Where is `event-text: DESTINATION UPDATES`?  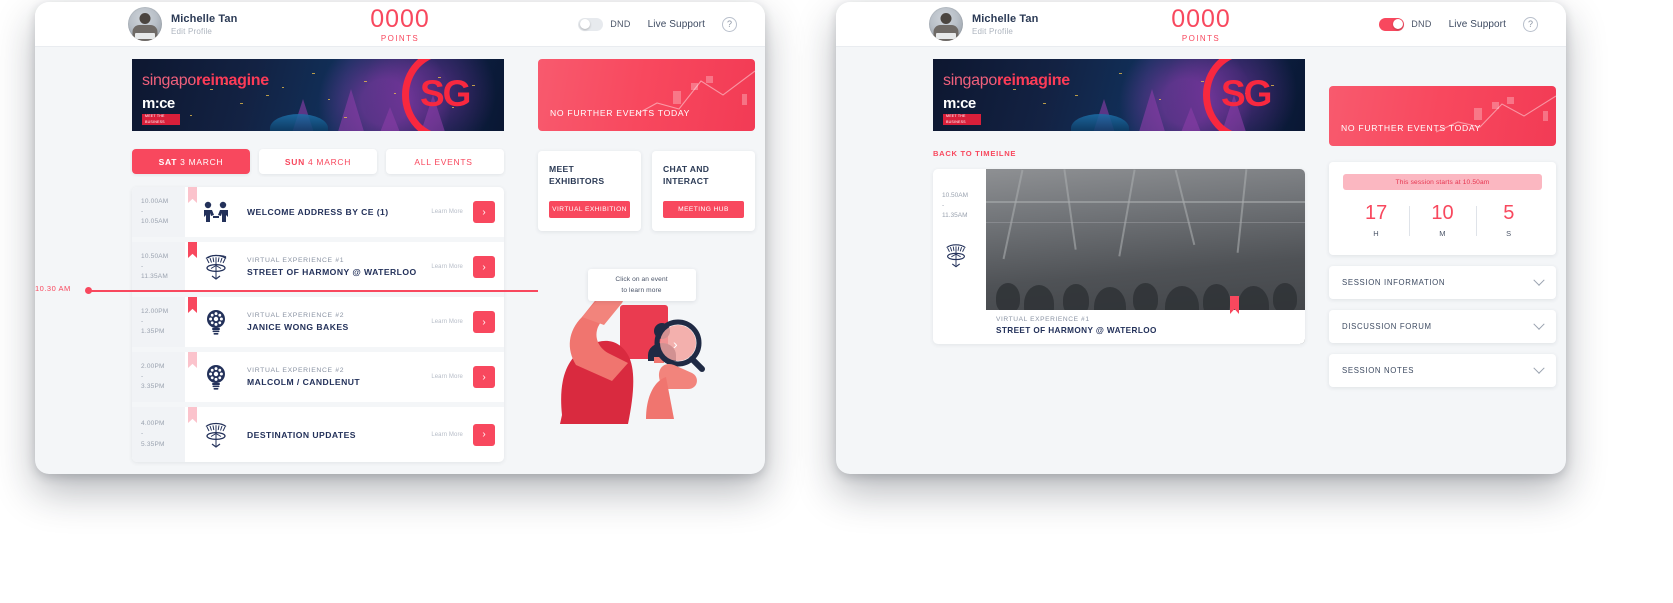
event-text: DESTINATION UPDATES is located at coordinates (339, 434).